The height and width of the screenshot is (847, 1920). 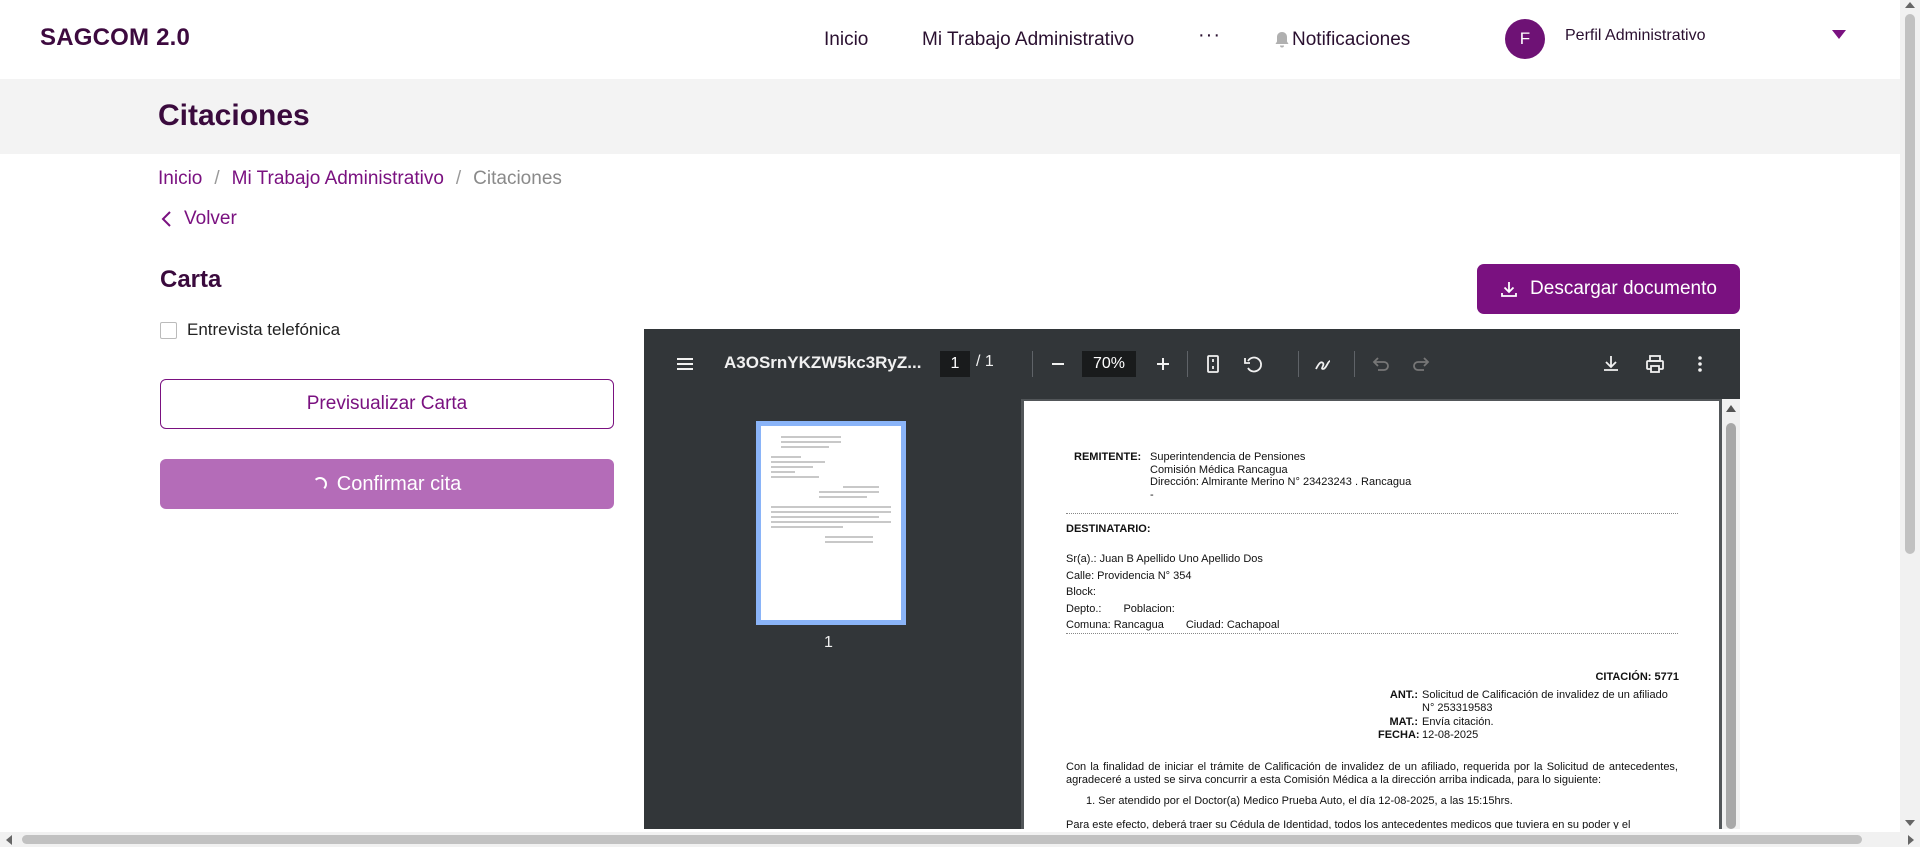 I want to click on page-number-input: 1, so click(x=955, y=364).